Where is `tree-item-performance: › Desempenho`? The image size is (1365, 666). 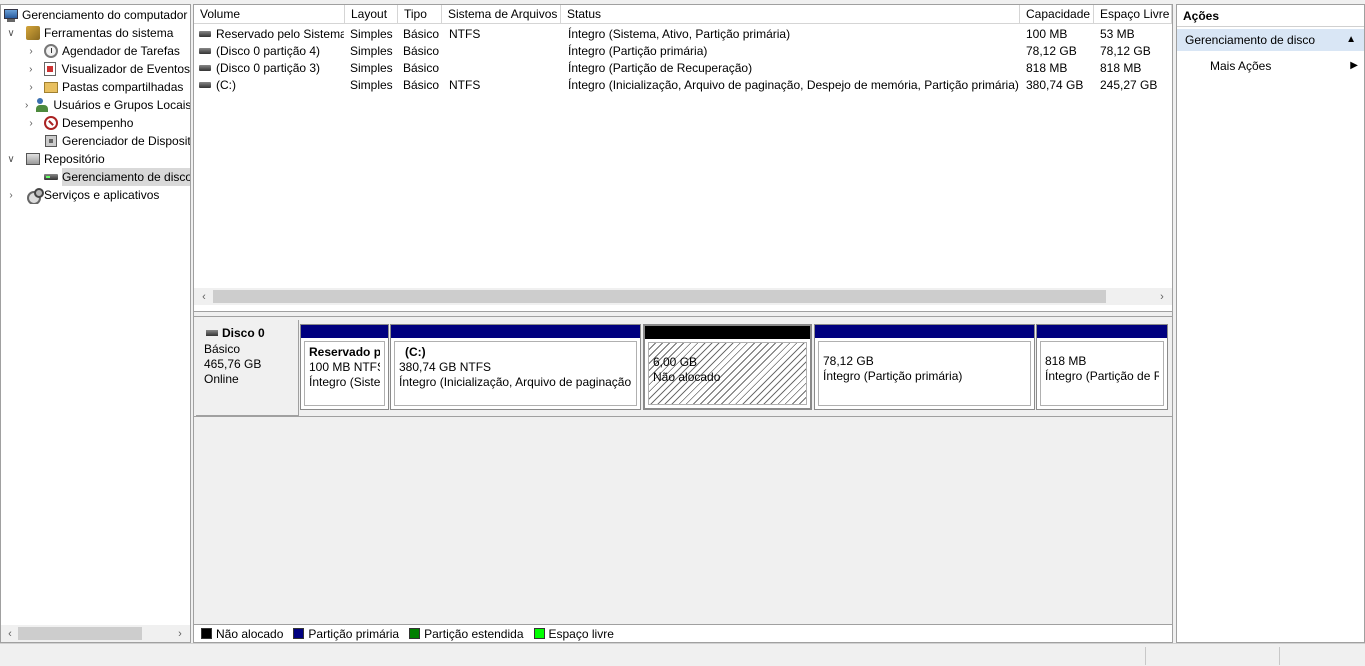 tree-item-performance: › Desempenho is located at coordinates (107, 123).